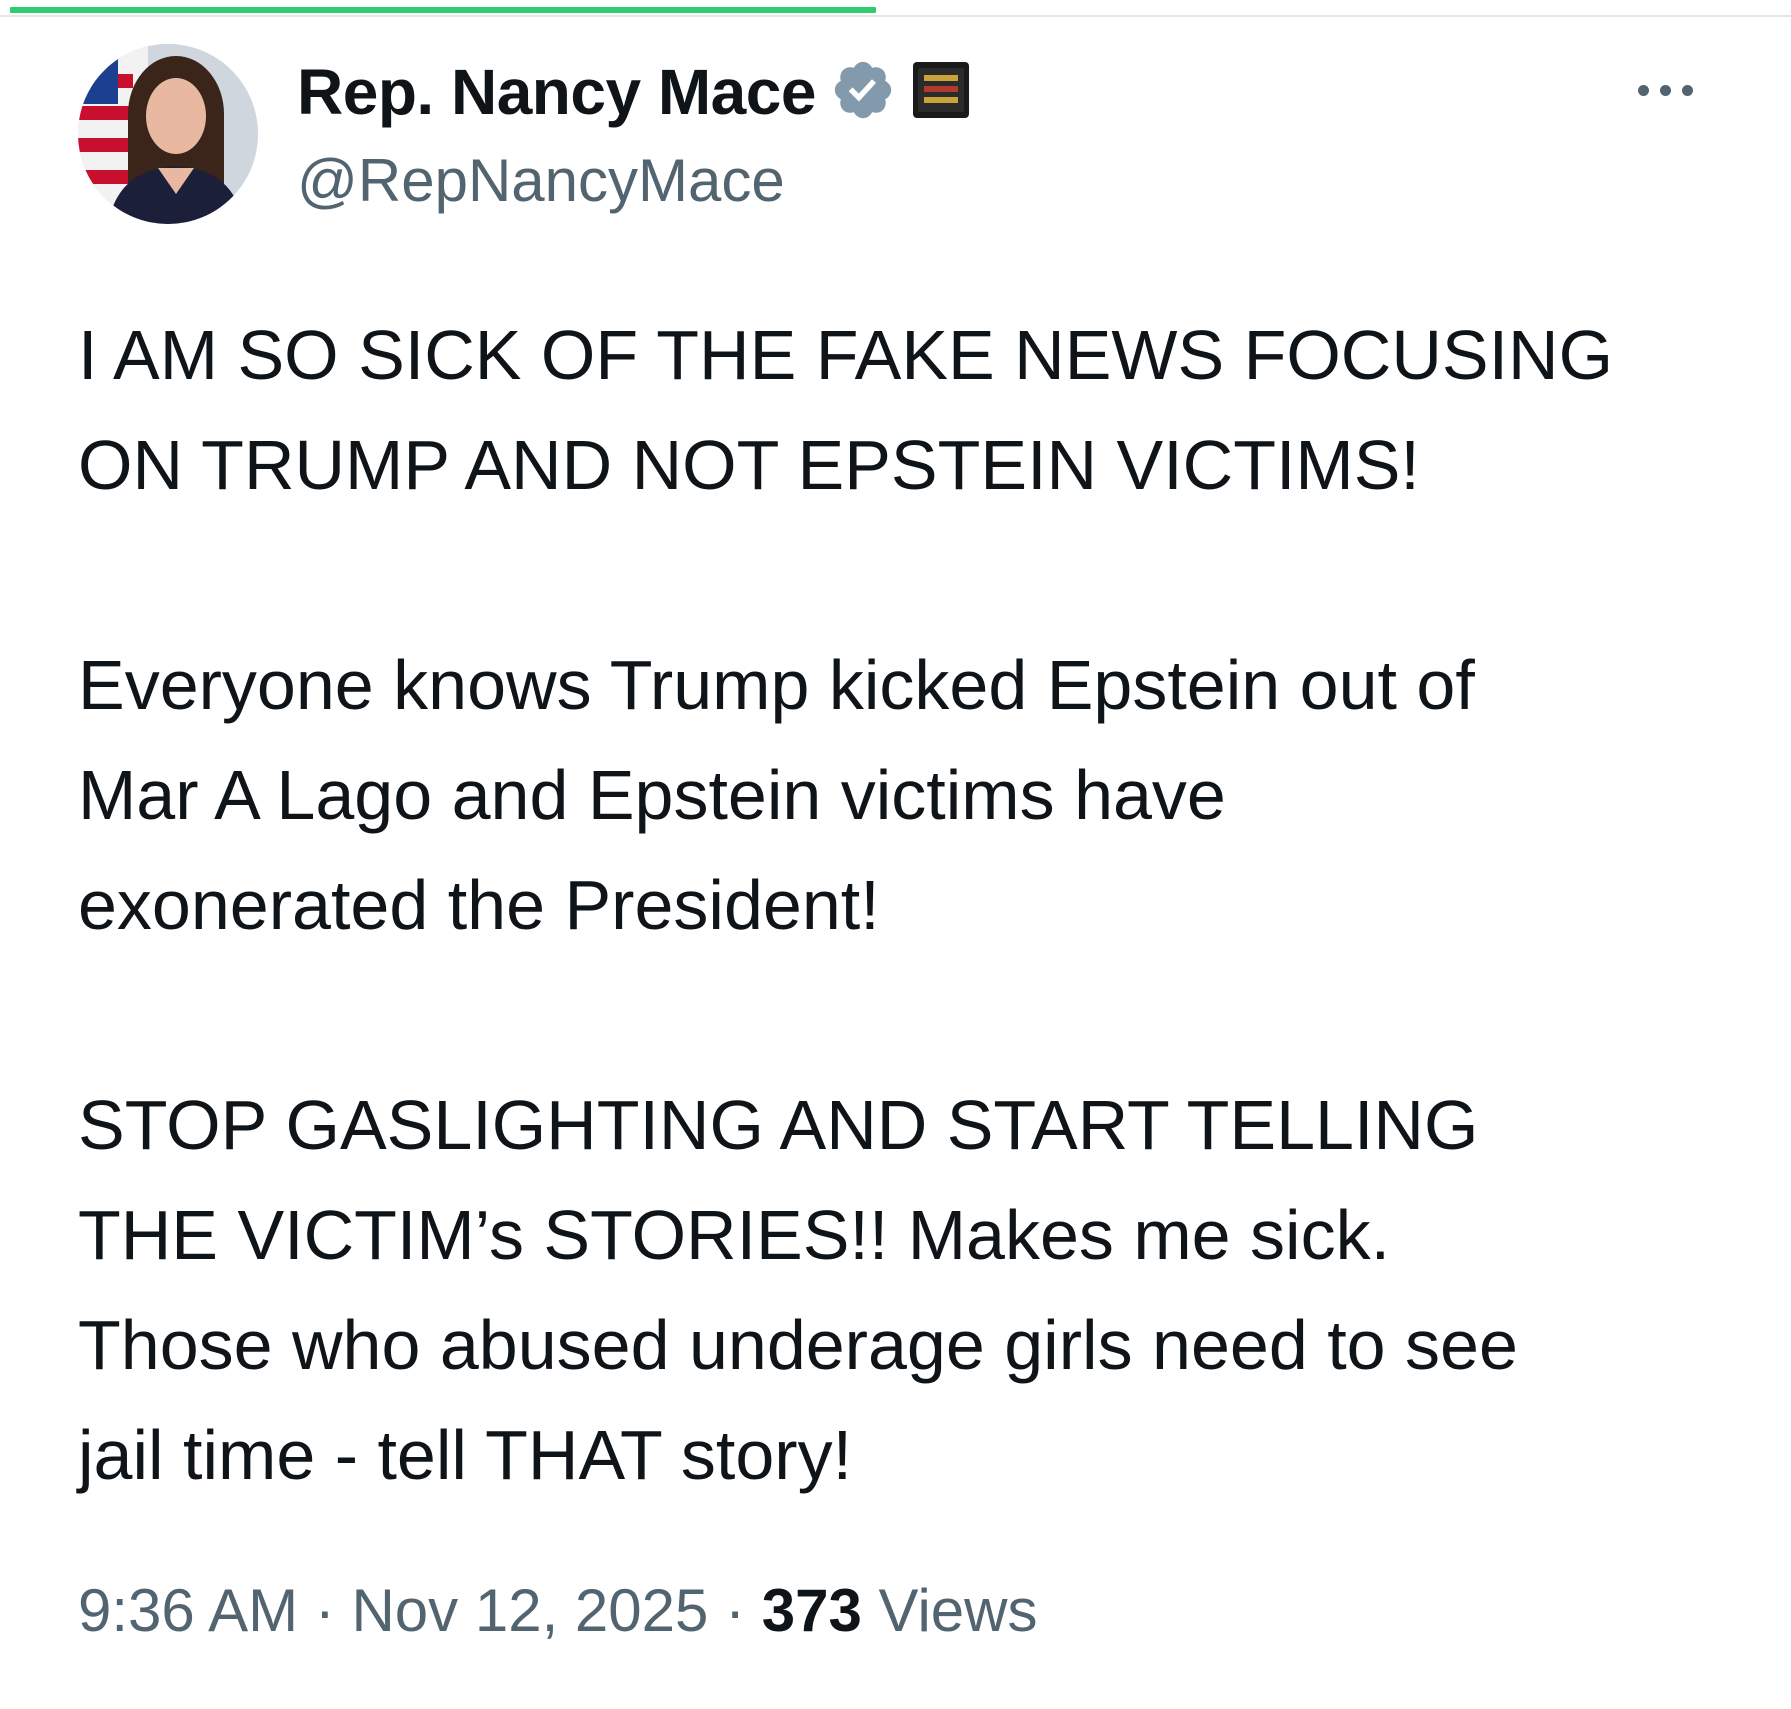 The width and height of the screenshot is (1791, 1709). I want to click on avatar-photo, so click(168, 134).